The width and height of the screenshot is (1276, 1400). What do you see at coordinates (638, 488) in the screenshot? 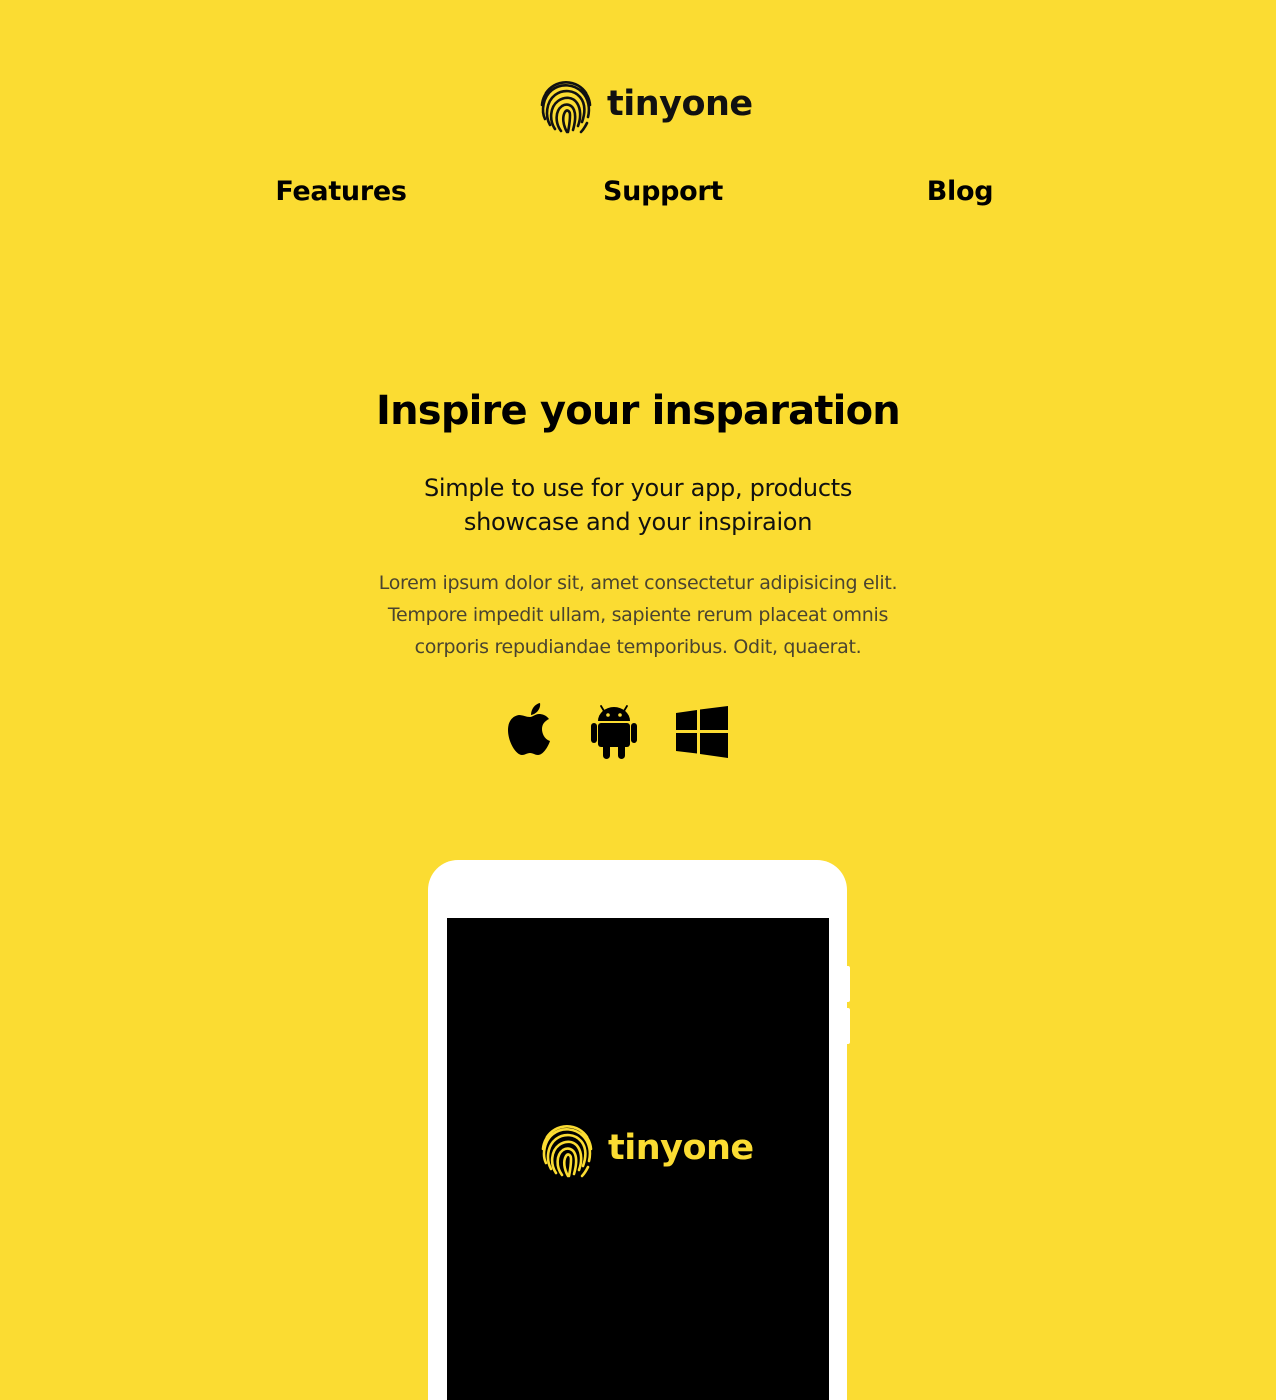
I see `hero-subtitle-line-1: Simple to use for your app, products` at bounding box center [638, 488].